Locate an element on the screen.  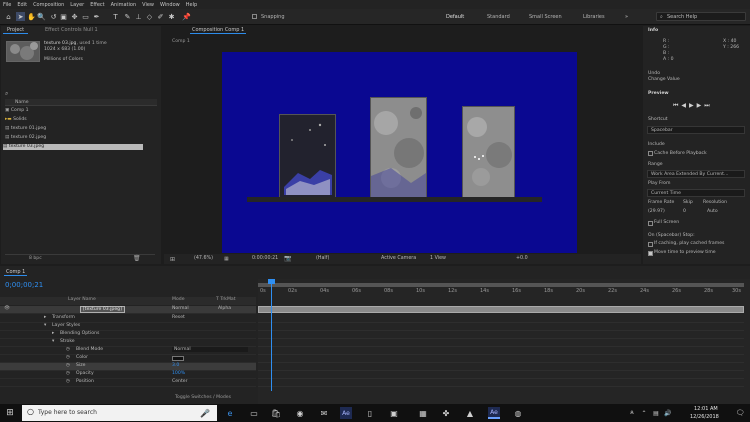
info-panel-title: Info is located at coordinates (653, 30).